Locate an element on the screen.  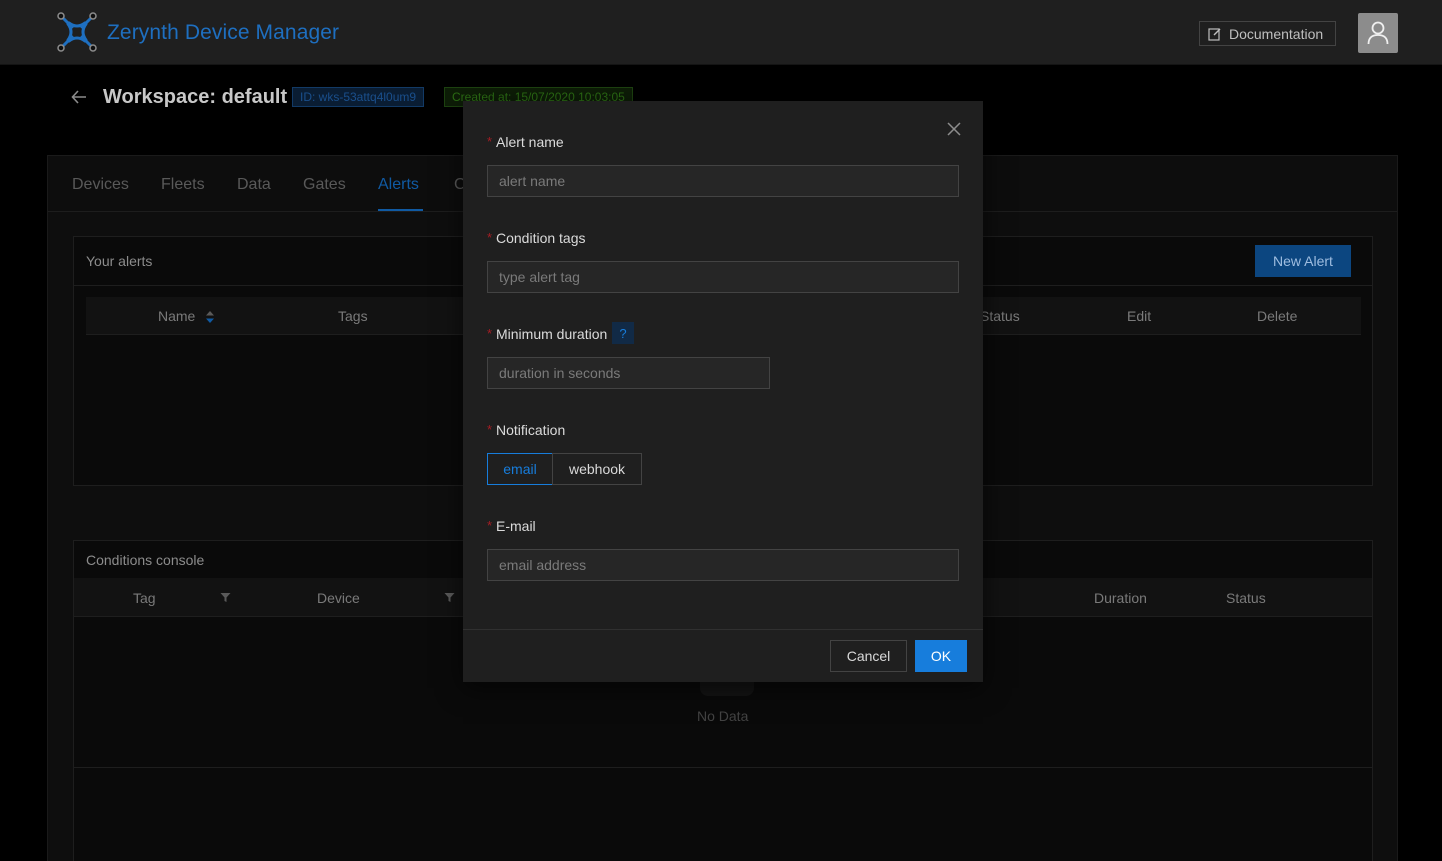
close-icon is located at coordinates (954, 129).